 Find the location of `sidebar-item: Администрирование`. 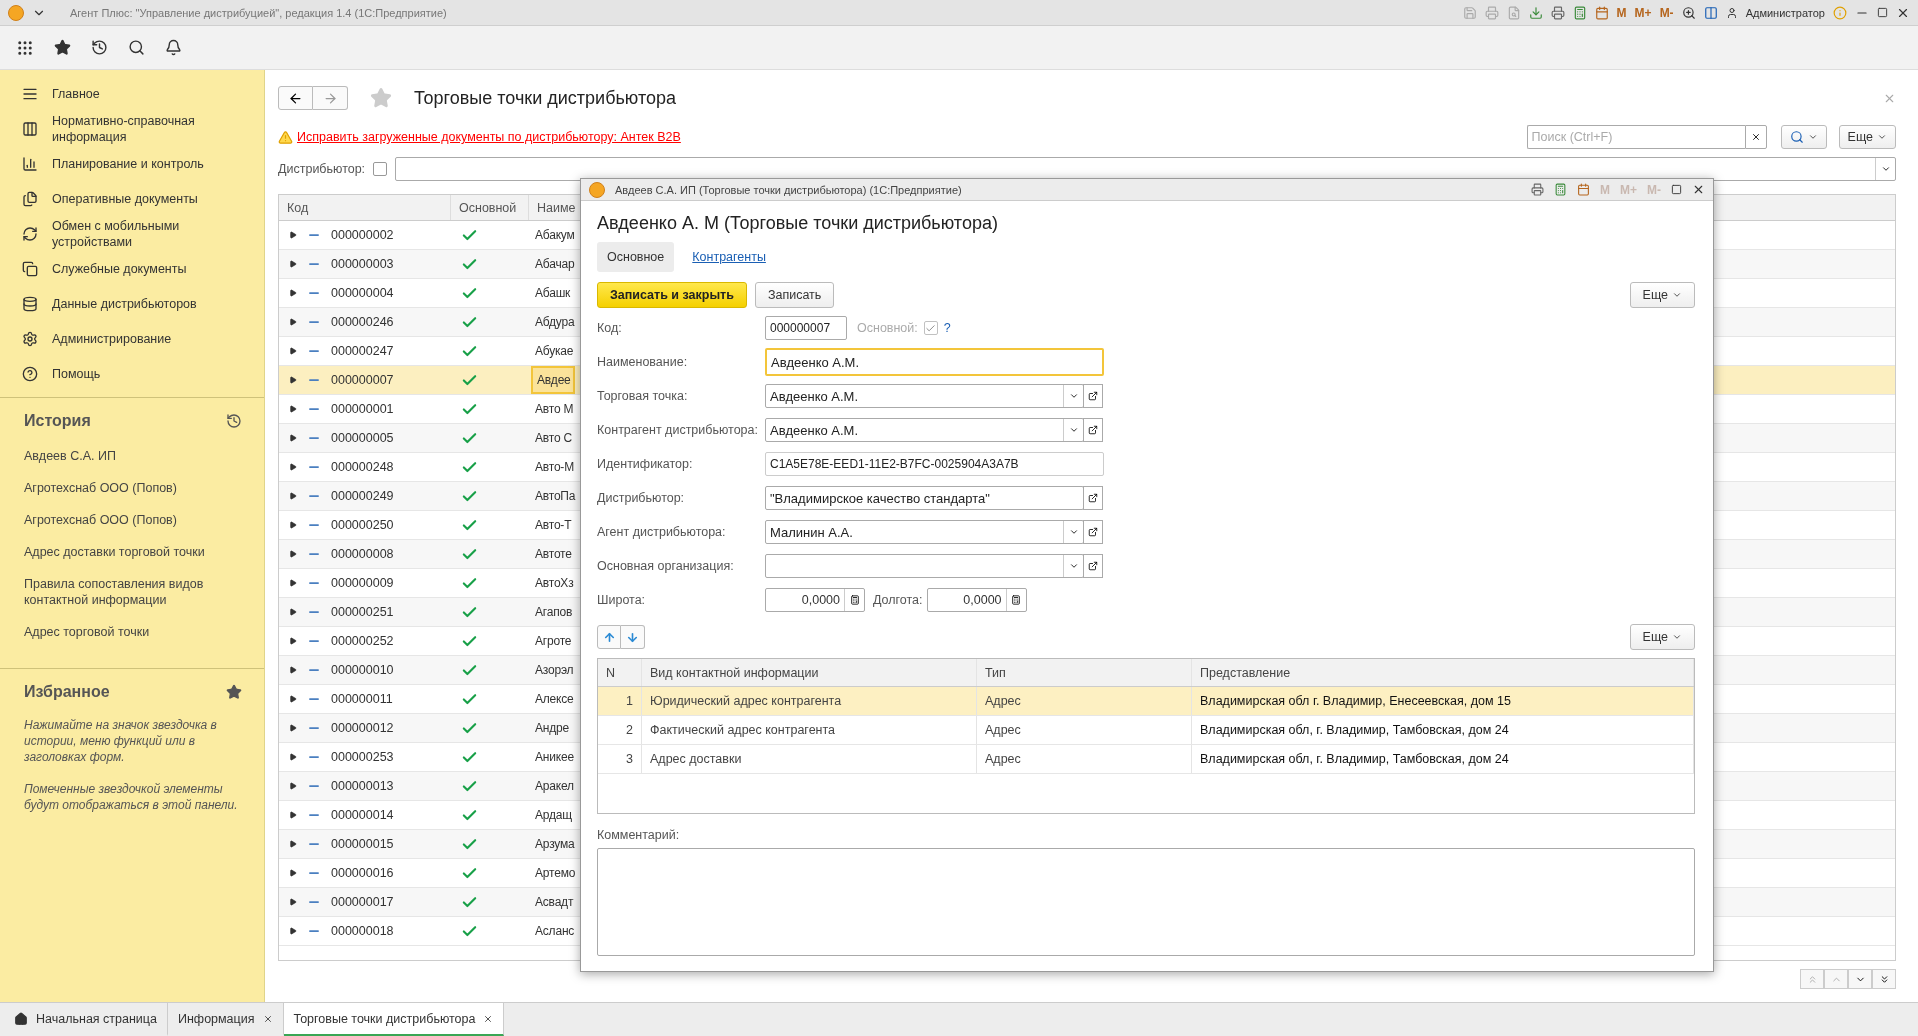

sidebar-item: Администрирование is located at coordinates (137, 338).